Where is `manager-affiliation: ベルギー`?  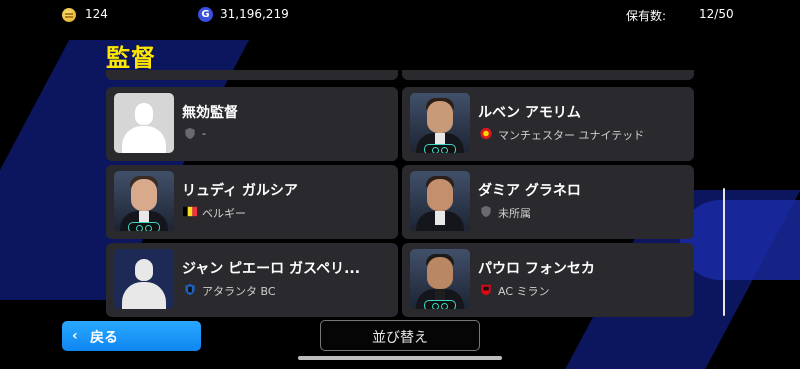
manager-affiliation: ベルギー is located at coordinates (224, 213).